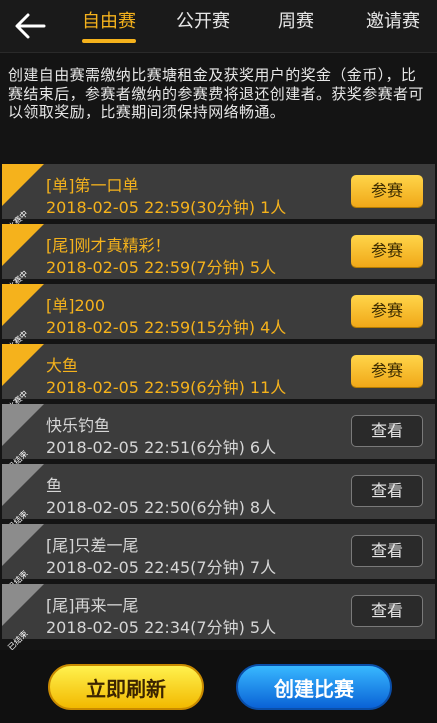  Describe the element at coordinates (108, 245) in the screenshot. I see `match-title: [尾]刚才真精彩！` at that location.